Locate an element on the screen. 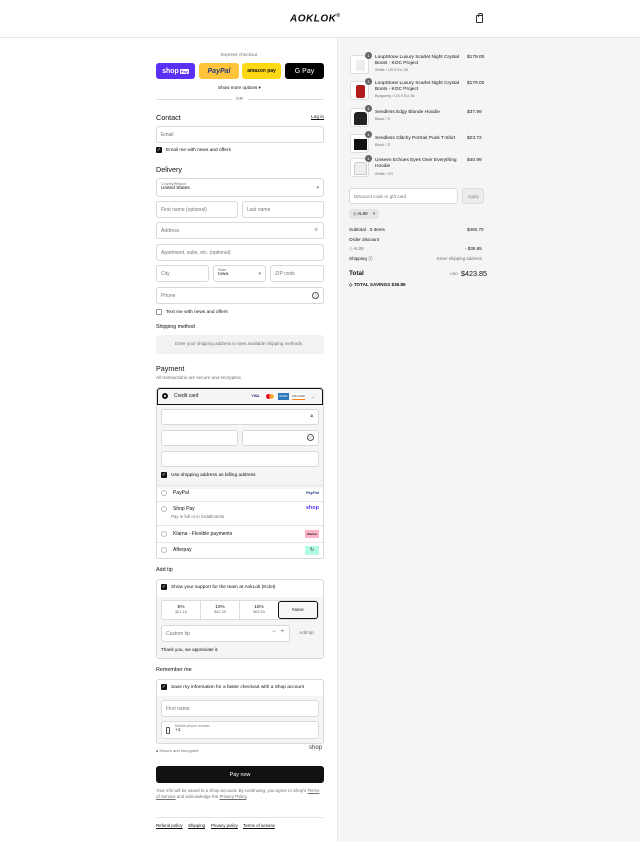 This screenshot has width=640, height=842. card-number-field: 🔒︎ is located at coordinates (240, 417).